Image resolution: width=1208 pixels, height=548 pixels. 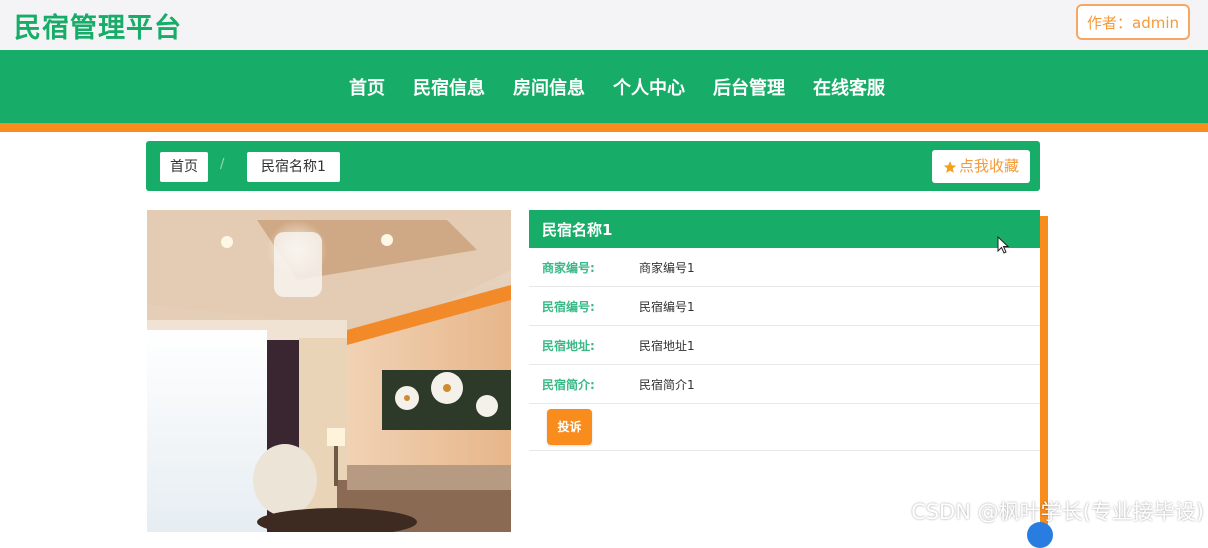 I want to click on row-label-merchant-id: 商家编号:, so click(x=568, y=267).